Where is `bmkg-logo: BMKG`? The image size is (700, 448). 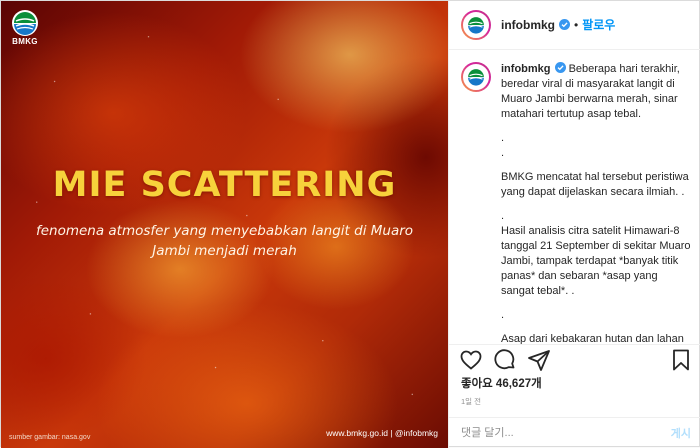 bmkg-logo: BMKG is located at coordinates (25, 27).